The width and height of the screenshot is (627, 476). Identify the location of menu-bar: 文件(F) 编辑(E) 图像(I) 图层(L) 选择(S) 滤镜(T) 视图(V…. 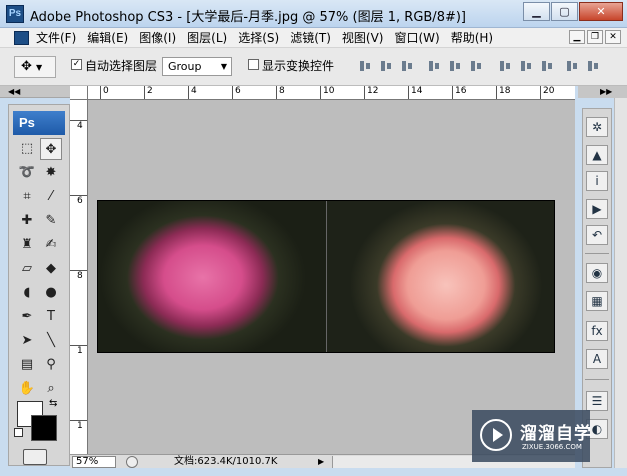
(313, 38).